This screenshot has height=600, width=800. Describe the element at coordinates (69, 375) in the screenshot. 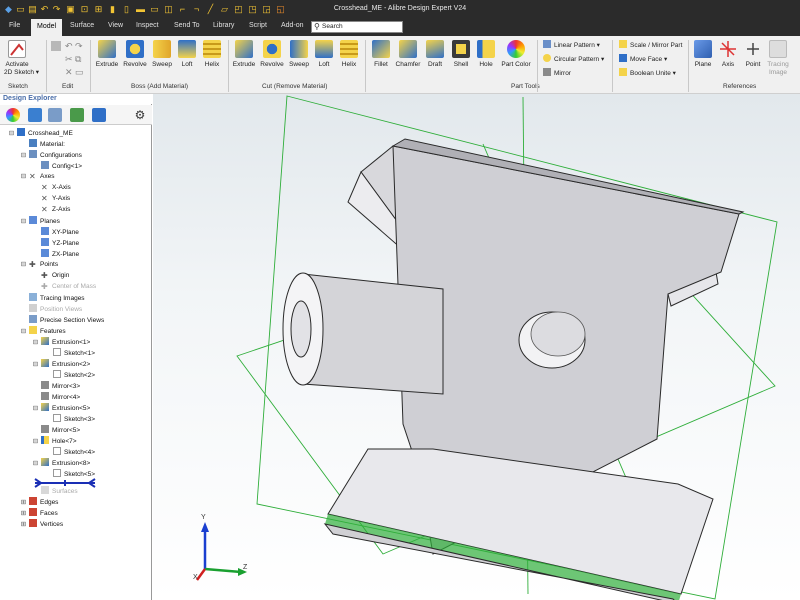

I see `tree-item-sketch-2: Sketch<2>` at that location.